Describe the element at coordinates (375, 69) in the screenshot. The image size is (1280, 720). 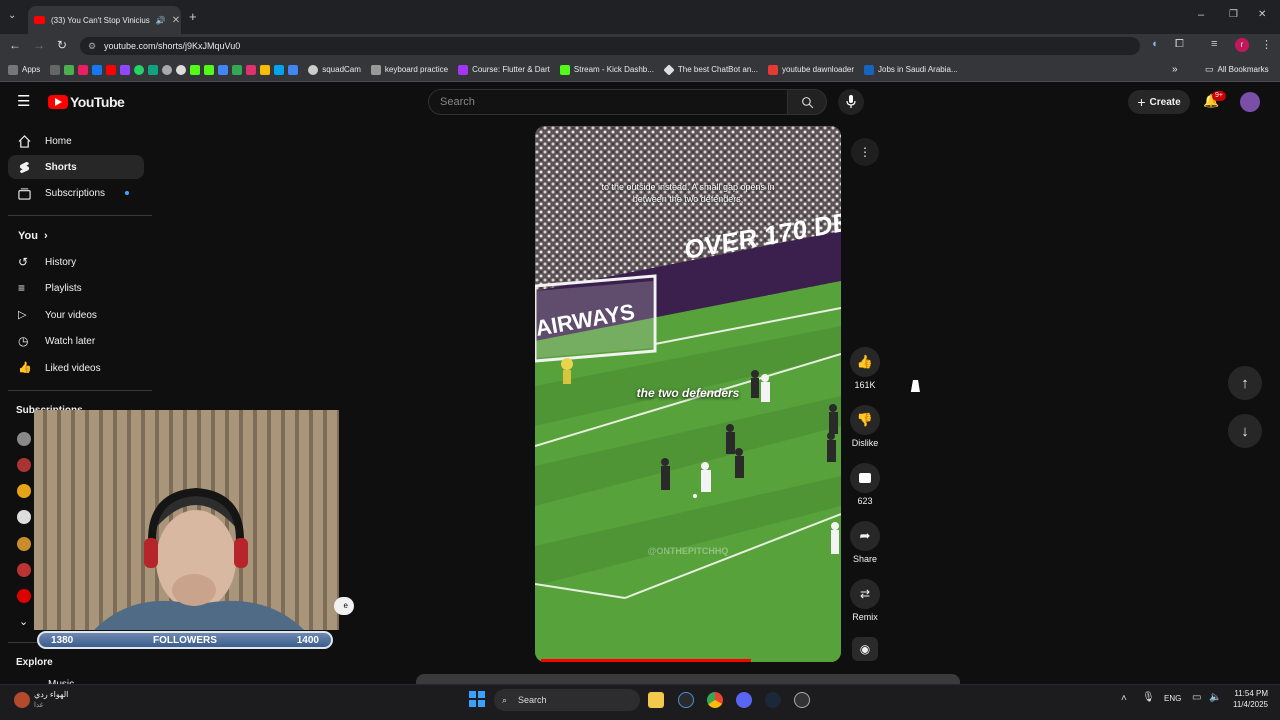
I see `keyboard-icon` at that location.